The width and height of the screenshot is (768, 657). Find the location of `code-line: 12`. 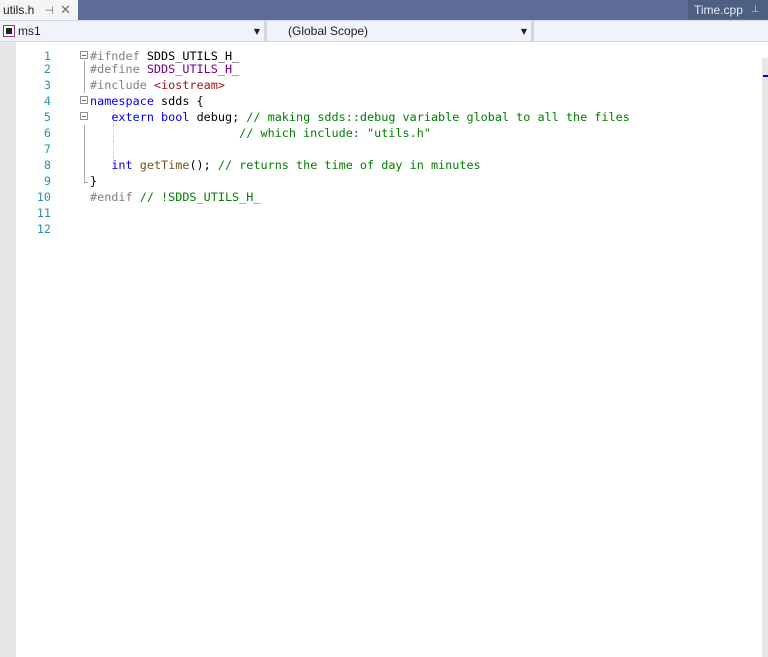

code-line: 12 is located at coordinates (389, 229).